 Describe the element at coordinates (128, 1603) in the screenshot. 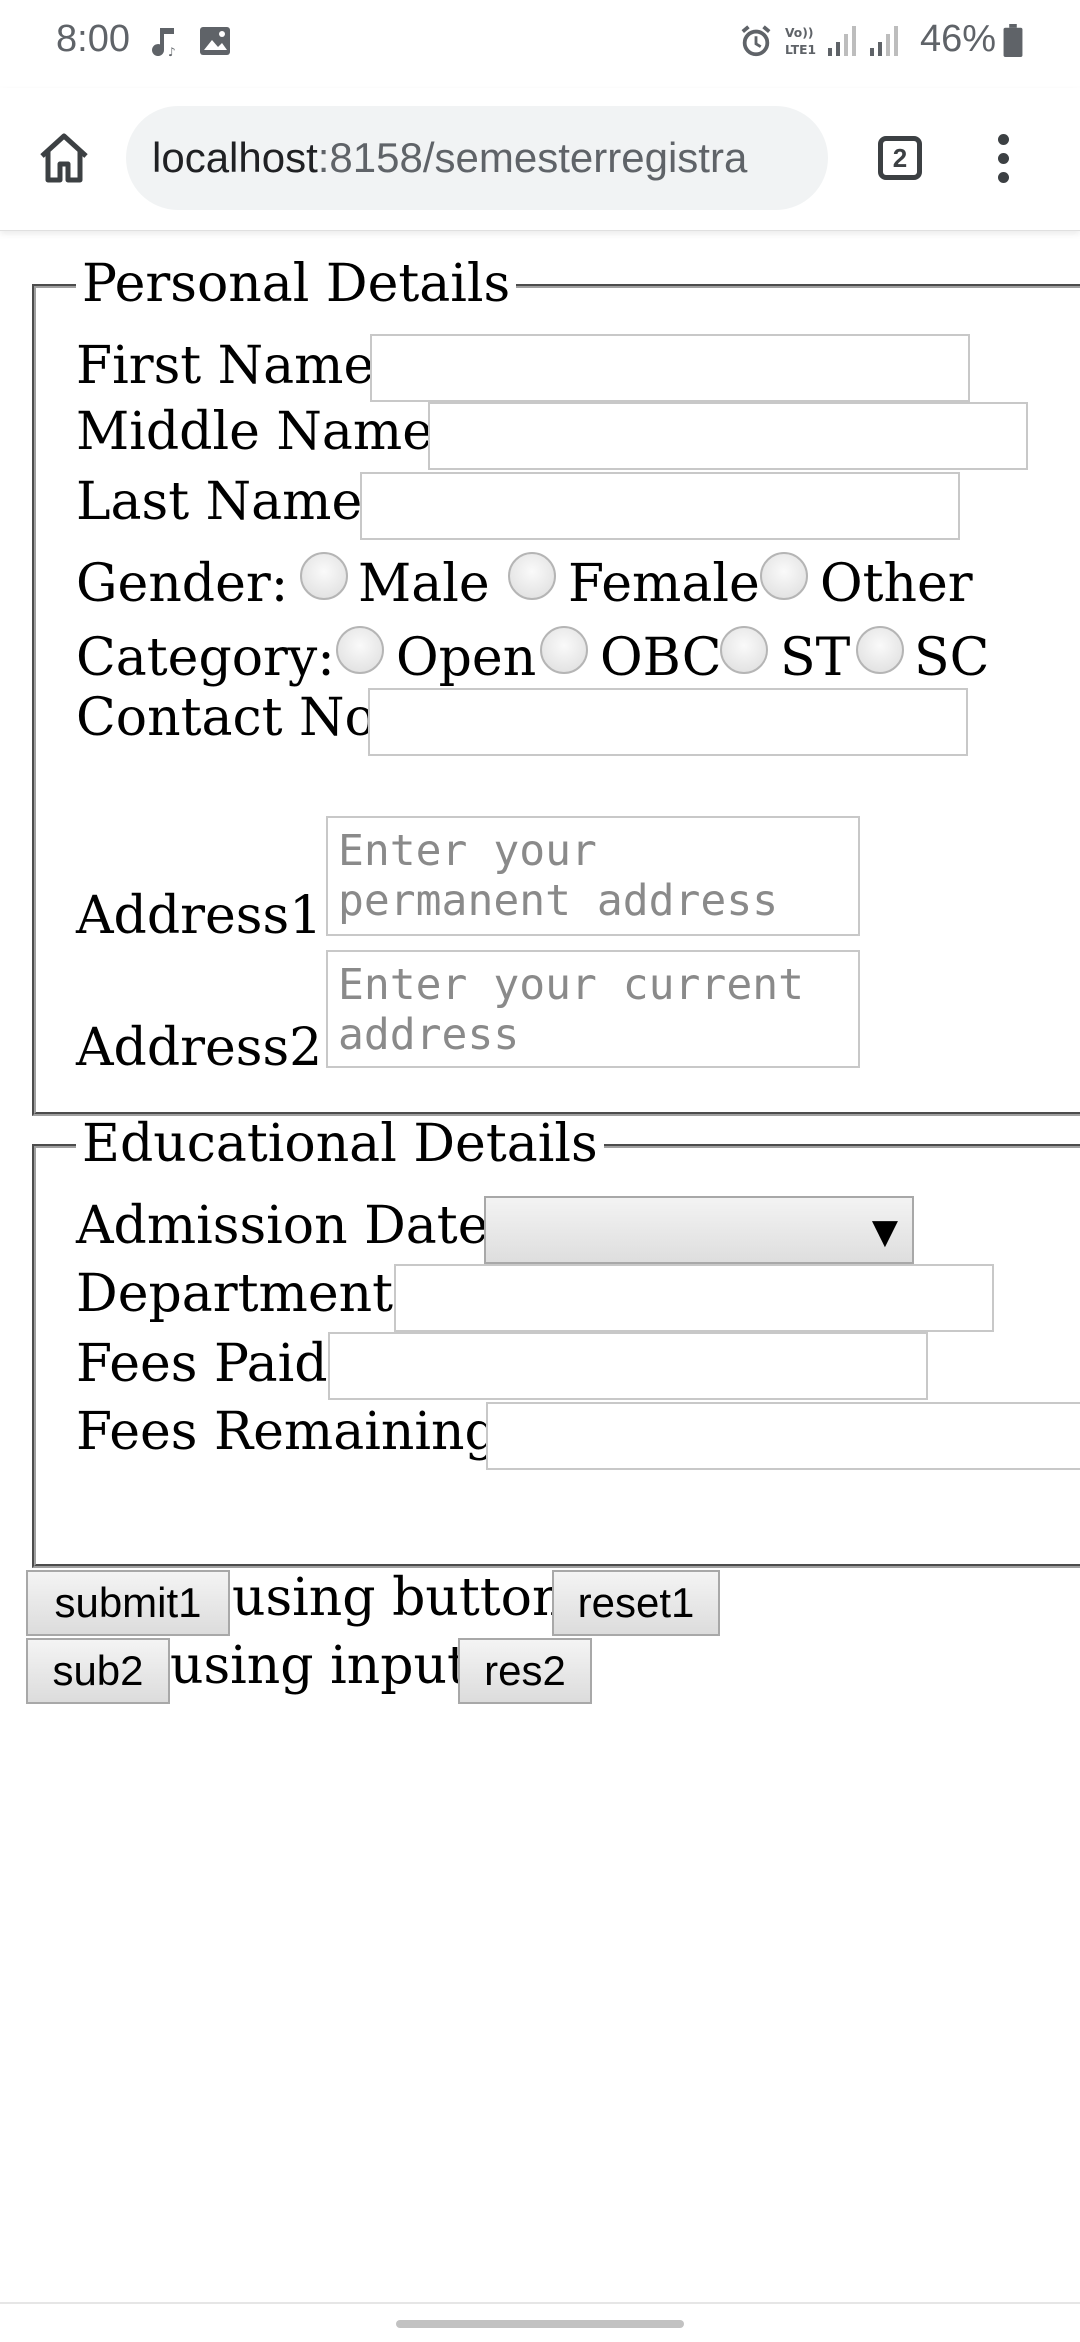

I see `submit1-button: submit1` at that location.